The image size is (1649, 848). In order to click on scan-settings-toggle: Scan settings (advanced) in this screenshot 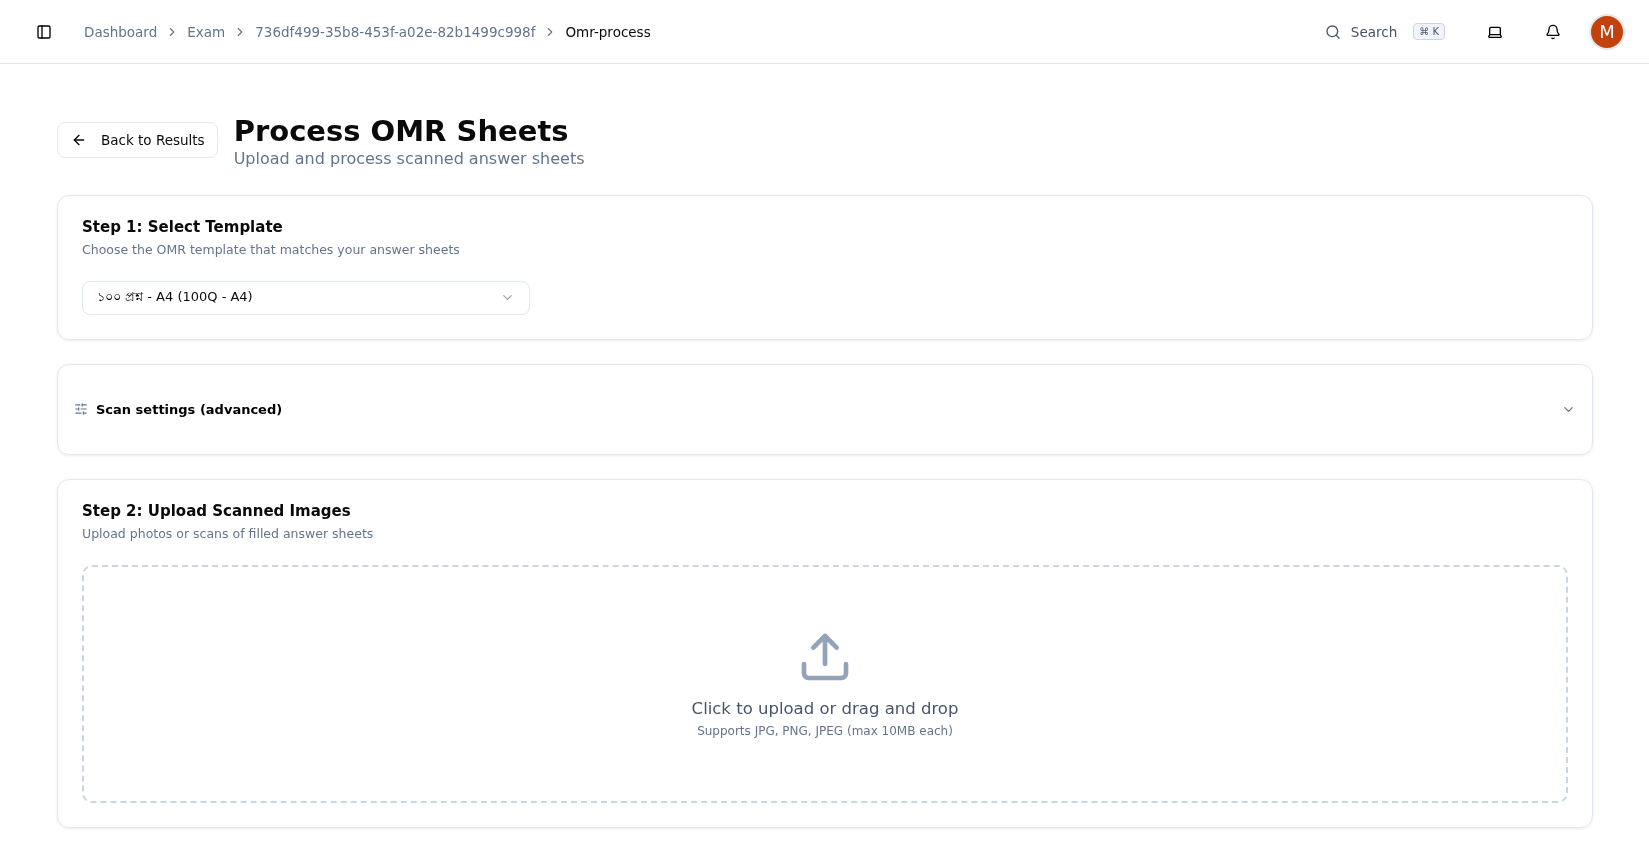, I will do `click(825, 409)`.